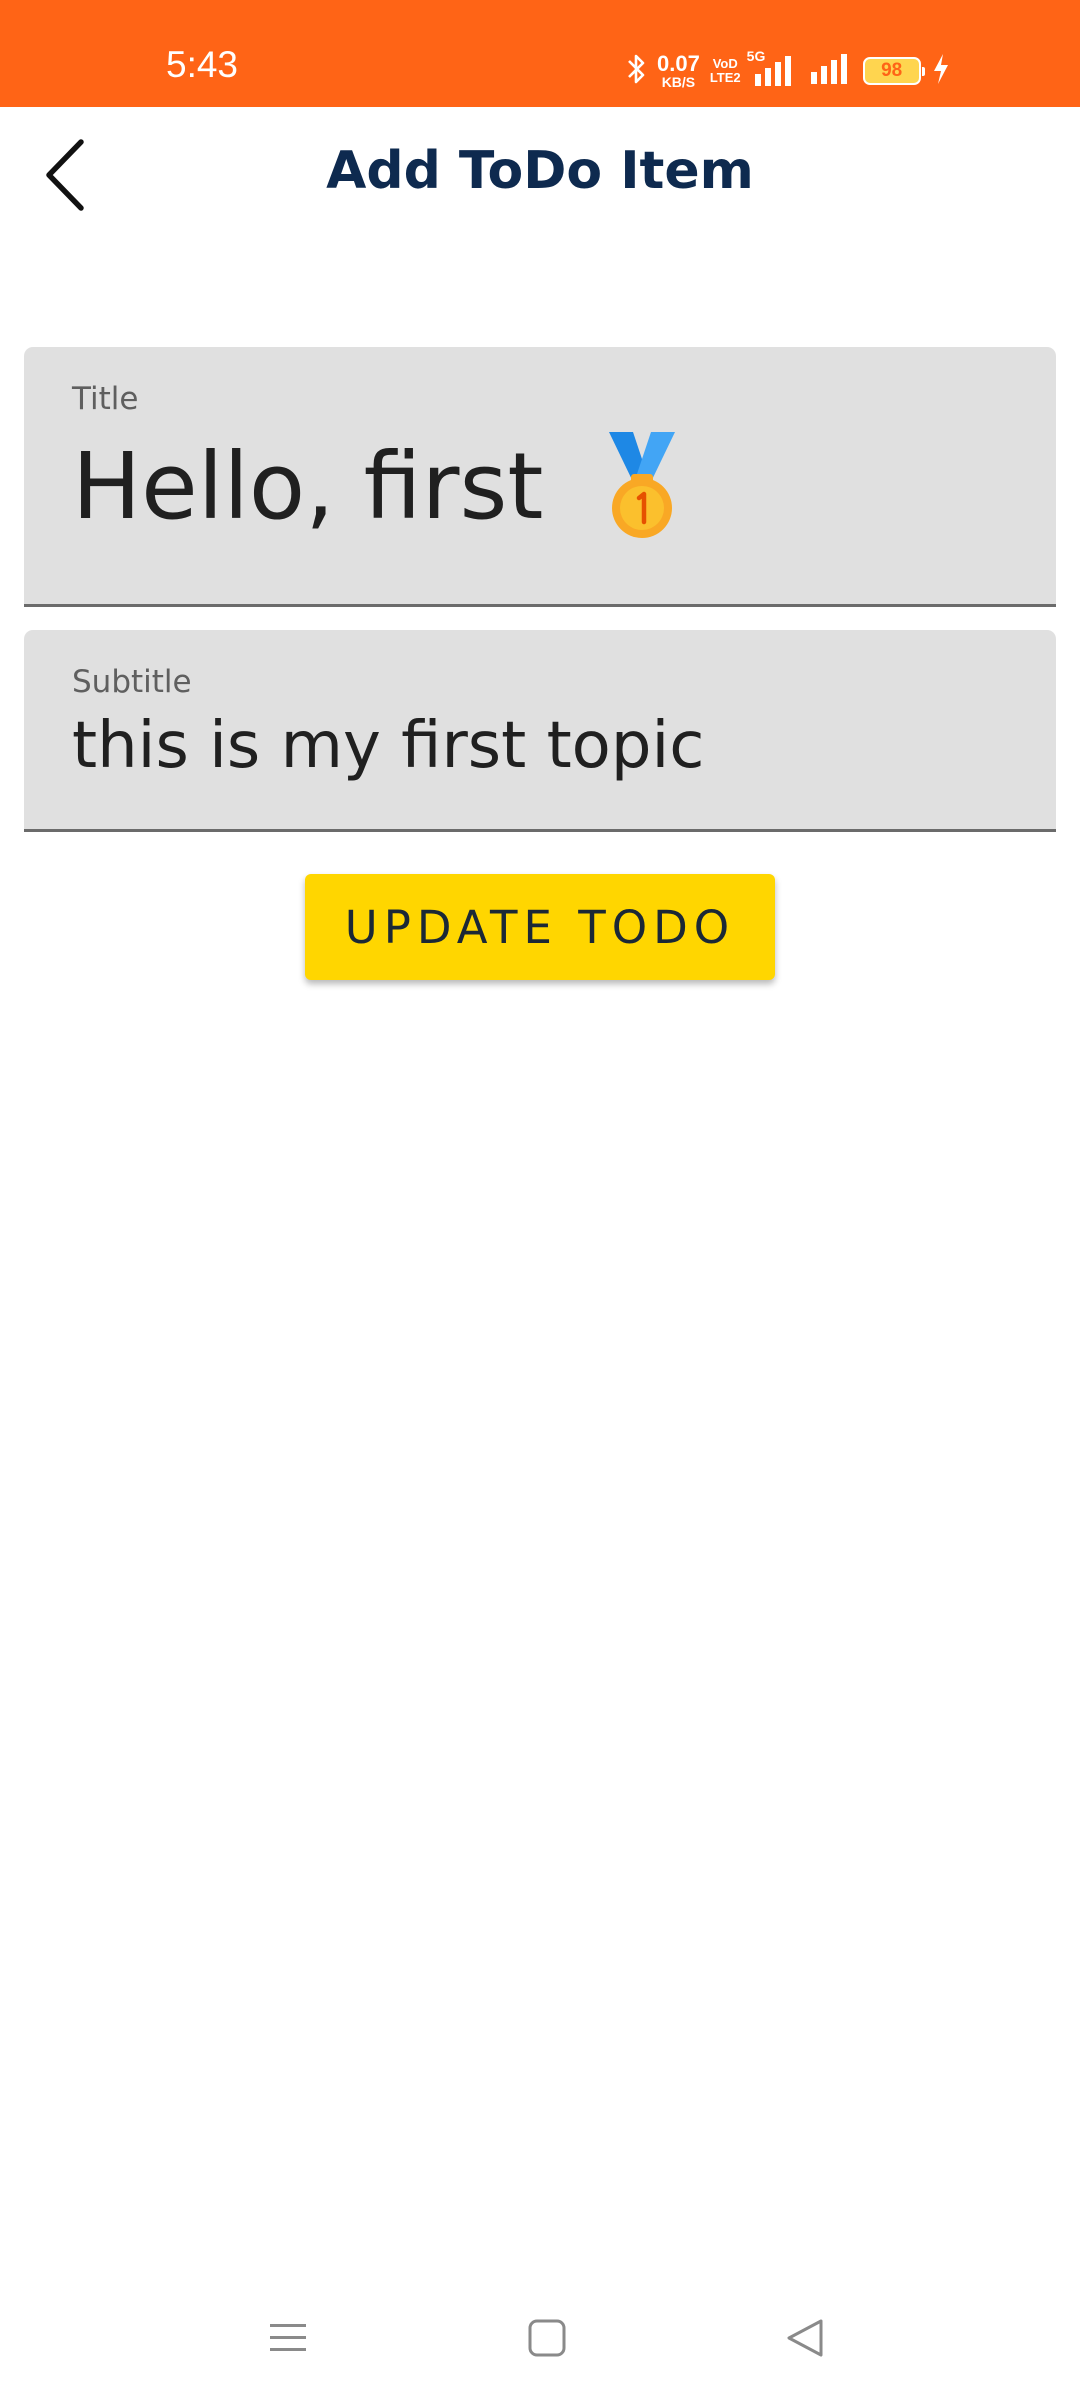 Image resolution: width=1080 pixels, height=2400 pixels. I want to click on status-icons: 0.07 KB/S VoD LTE2 5G 98, so click(788, 71).